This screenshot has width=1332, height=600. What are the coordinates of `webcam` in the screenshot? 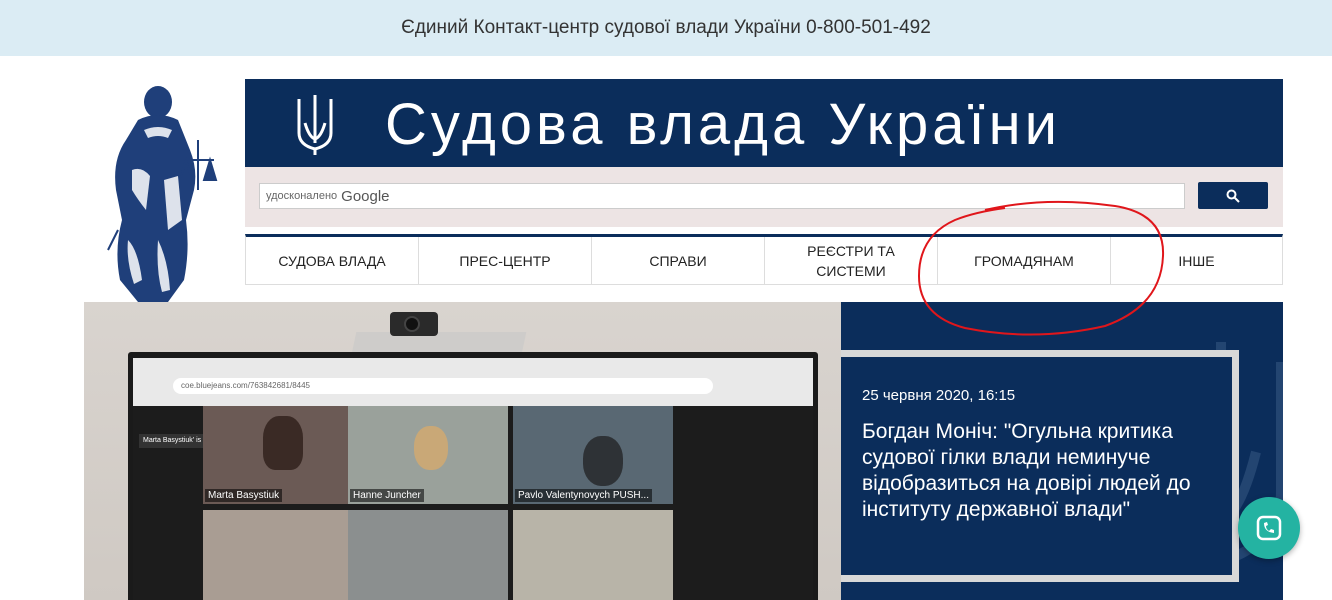 It's located at (414, 324).